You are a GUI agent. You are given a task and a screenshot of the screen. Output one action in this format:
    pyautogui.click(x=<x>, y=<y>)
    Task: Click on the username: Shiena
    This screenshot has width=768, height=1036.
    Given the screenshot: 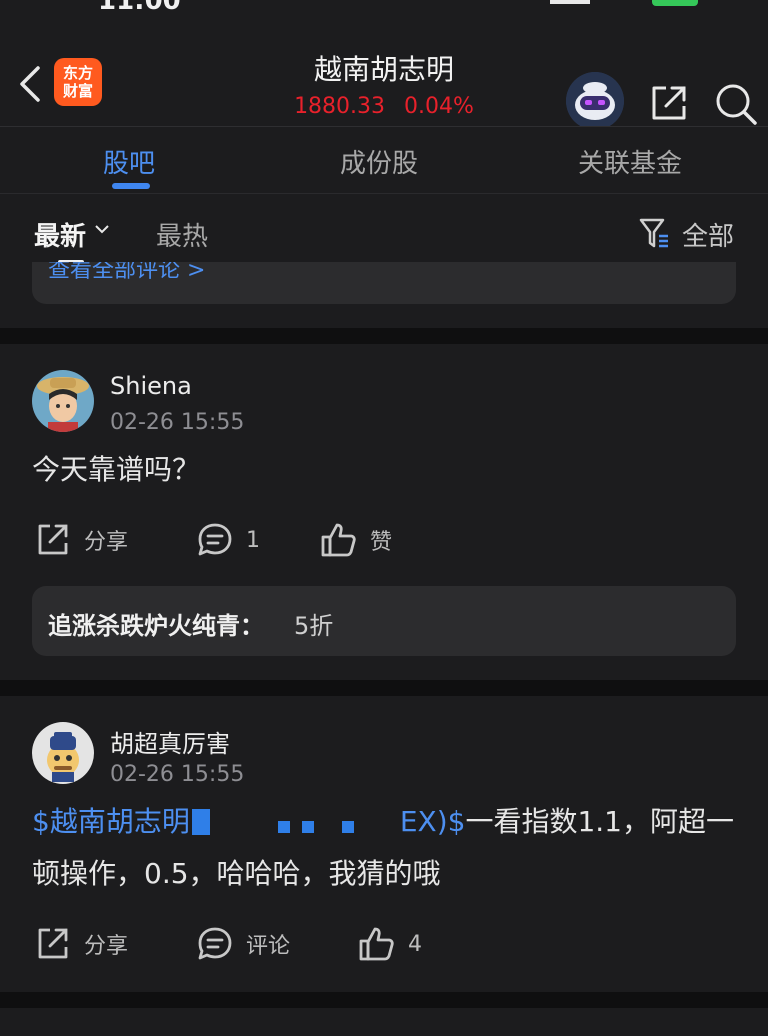 What is the action you would take?
    pyautogui.click(x=151, y=386)
    